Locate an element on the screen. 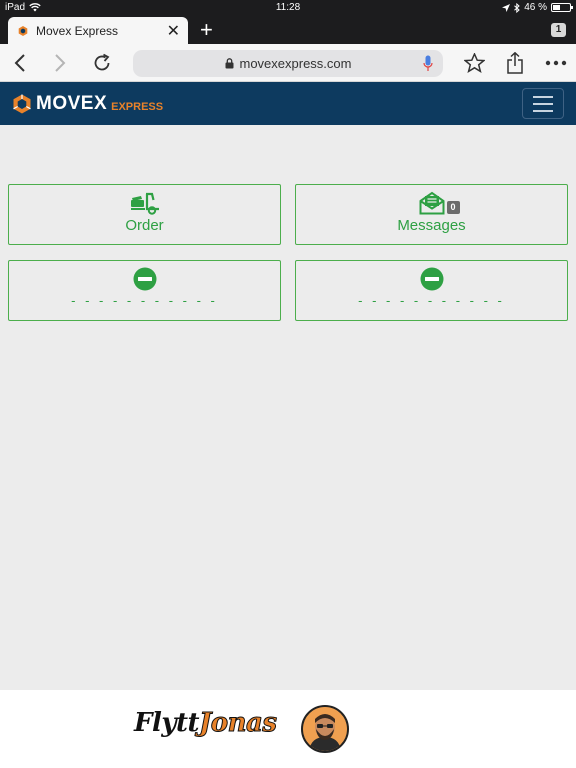 This screenshot has height=768, width=576. brand-left-text: Flytt is located at coordinates (166, 723).